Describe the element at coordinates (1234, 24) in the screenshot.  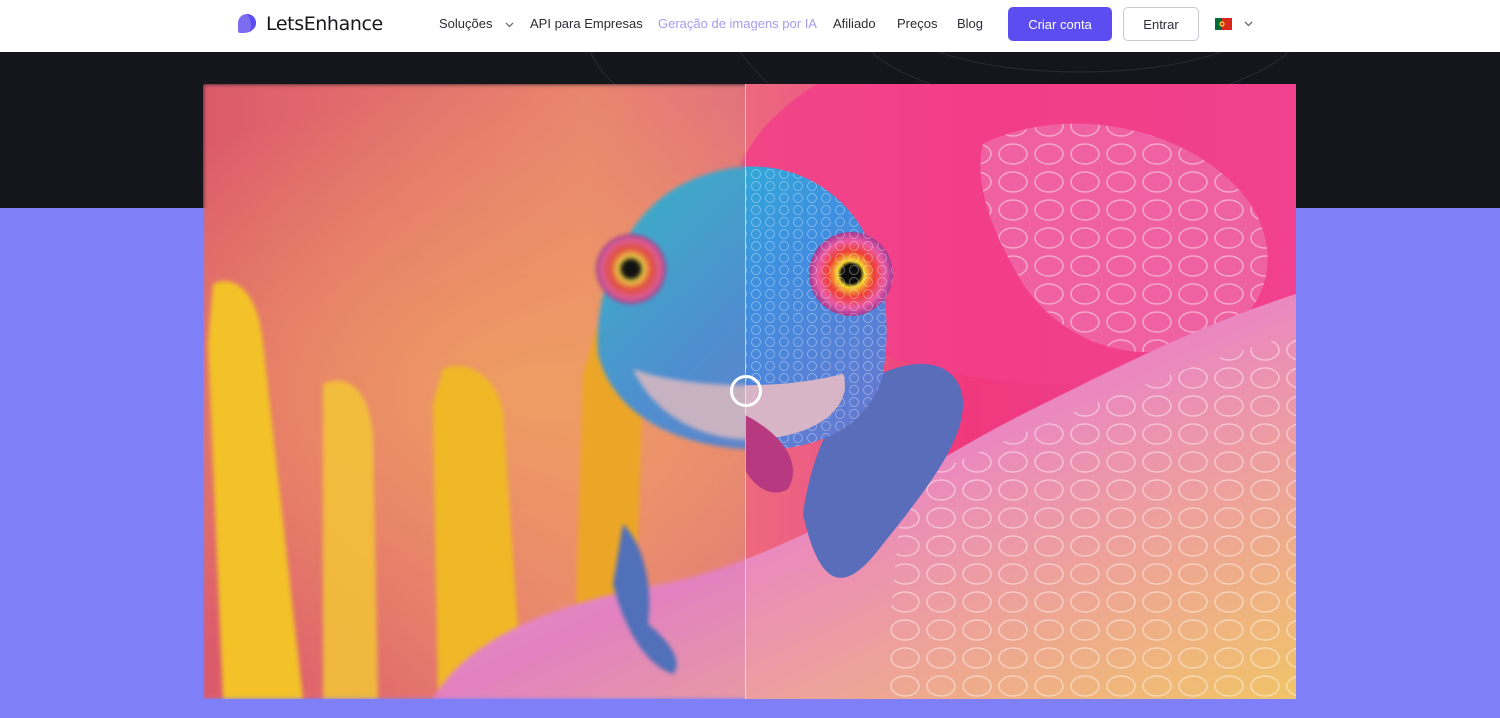
I see `language-selector` at that location.